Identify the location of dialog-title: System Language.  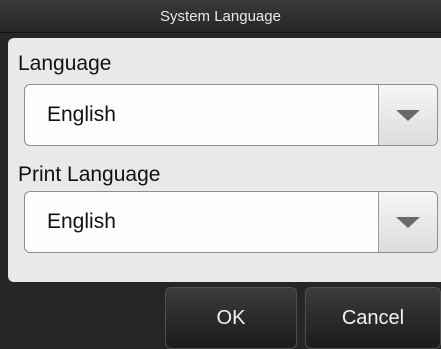
(220, 16).